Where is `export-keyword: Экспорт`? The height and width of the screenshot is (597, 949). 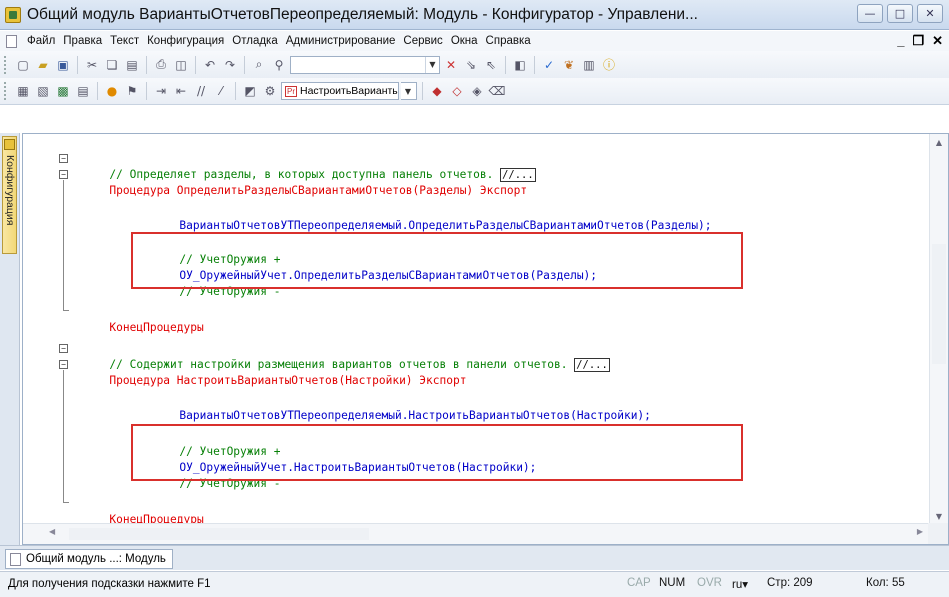 export-keyword: Экспорт is located at coordinates (443, 380).